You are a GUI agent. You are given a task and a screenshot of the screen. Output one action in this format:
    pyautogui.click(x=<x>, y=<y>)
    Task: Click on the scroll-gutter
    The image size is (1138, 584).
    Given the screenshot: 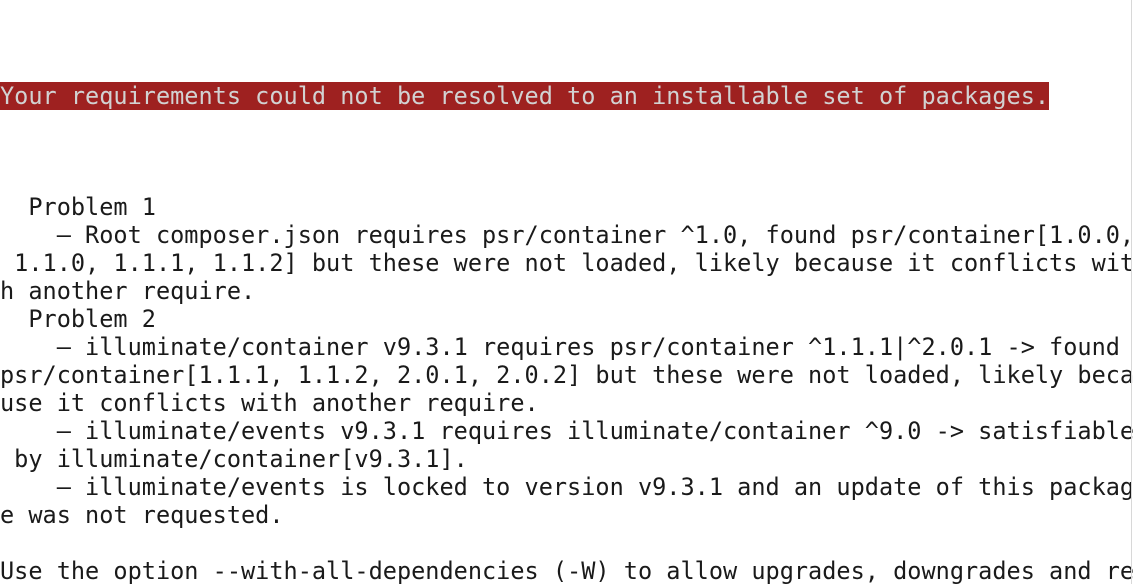 What is the action you would take?
    pyautogui.click(x=1131, y=292)
    